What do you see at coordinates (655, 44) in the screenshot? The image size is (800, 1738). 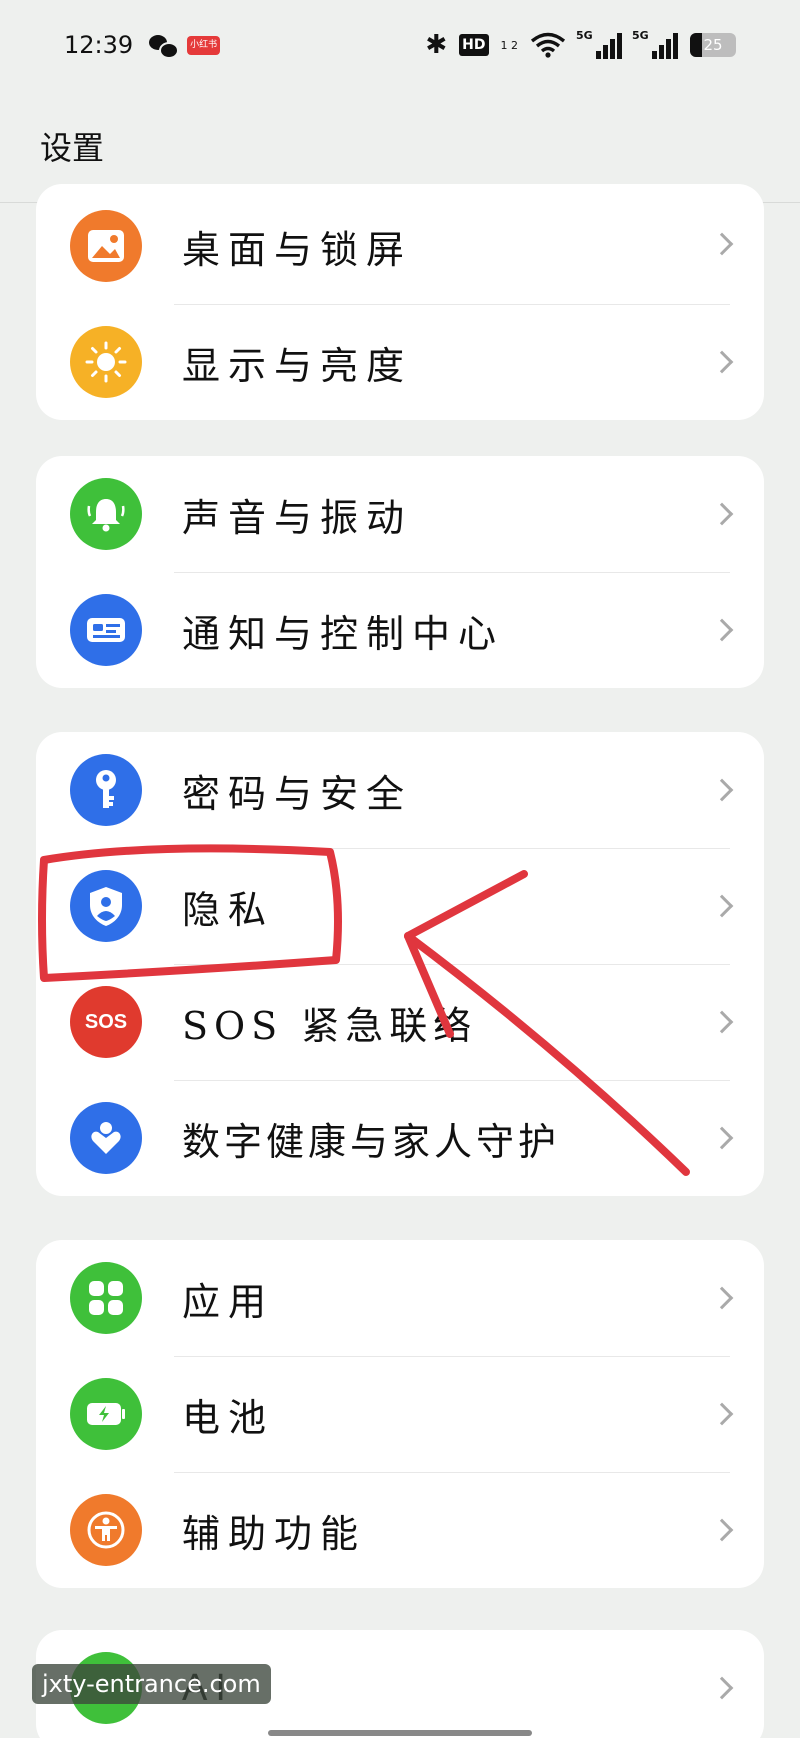 I see `signal-5g-sim2-icon: 5G` at bounding box center [655, 44].